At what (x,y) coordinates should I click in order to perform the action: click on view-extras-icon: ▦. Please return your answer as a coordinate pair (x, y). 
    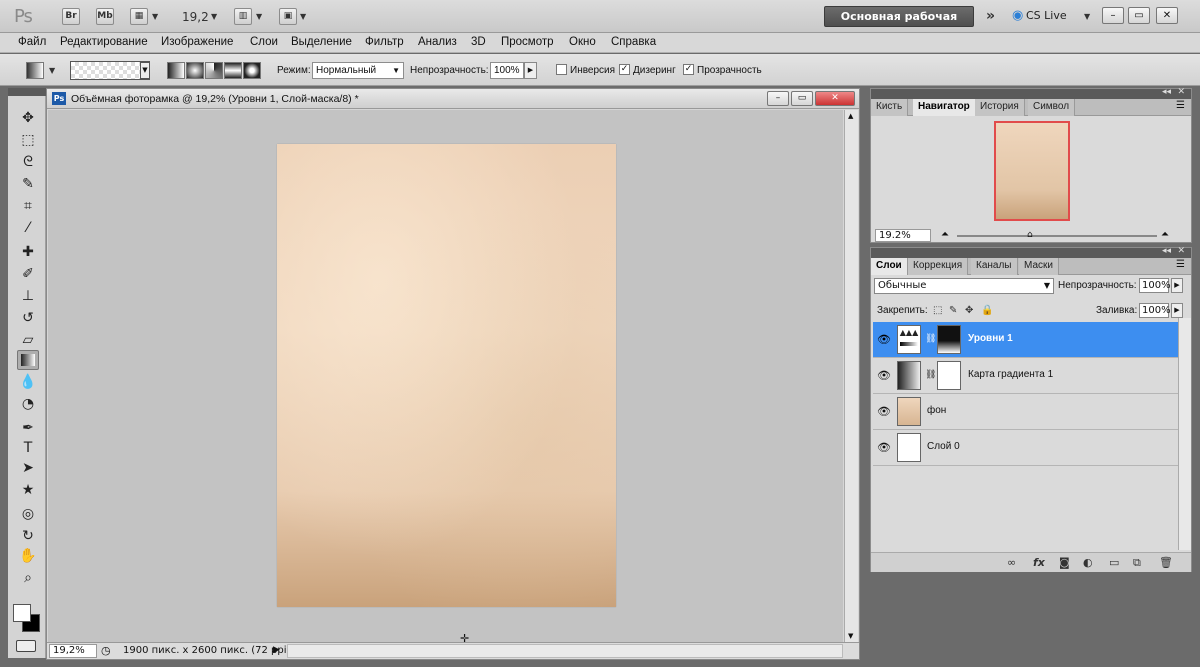
    Looking at the image, I should click on (139, 16).